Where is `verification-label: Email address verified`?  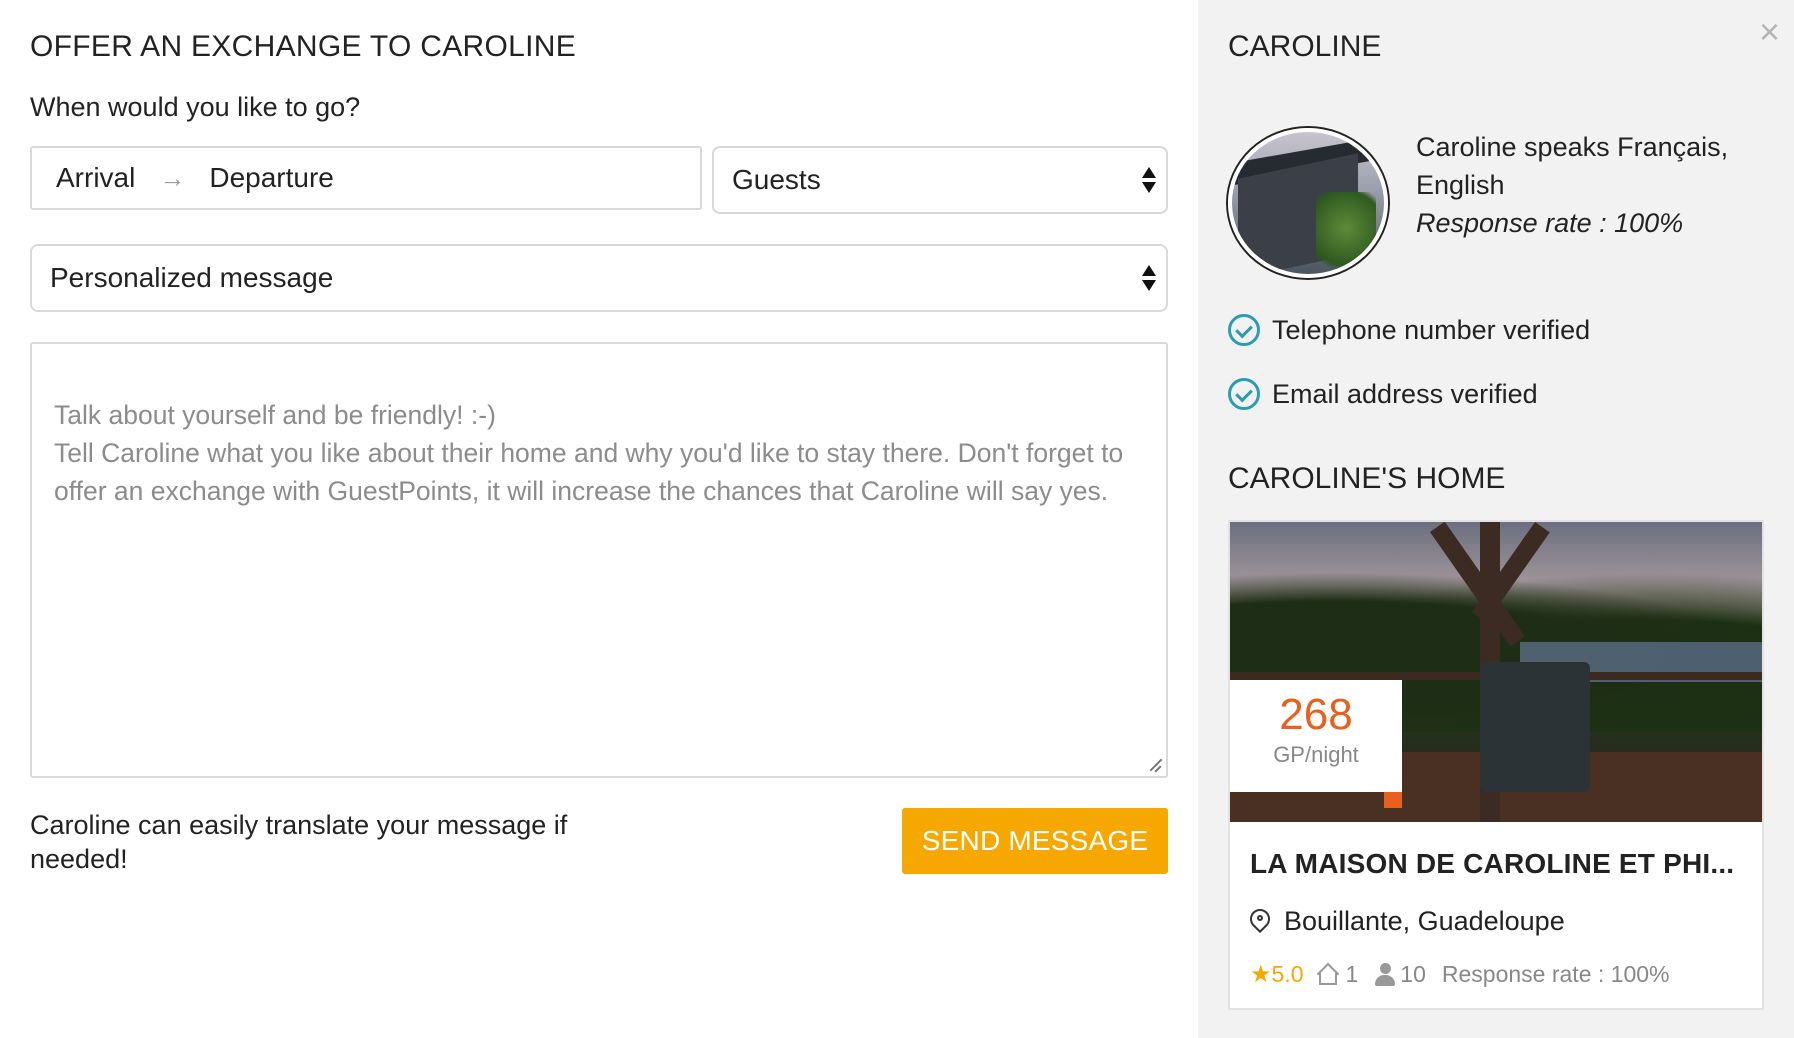
verification-label: Email address verified is located at coordinates (1405, 393).